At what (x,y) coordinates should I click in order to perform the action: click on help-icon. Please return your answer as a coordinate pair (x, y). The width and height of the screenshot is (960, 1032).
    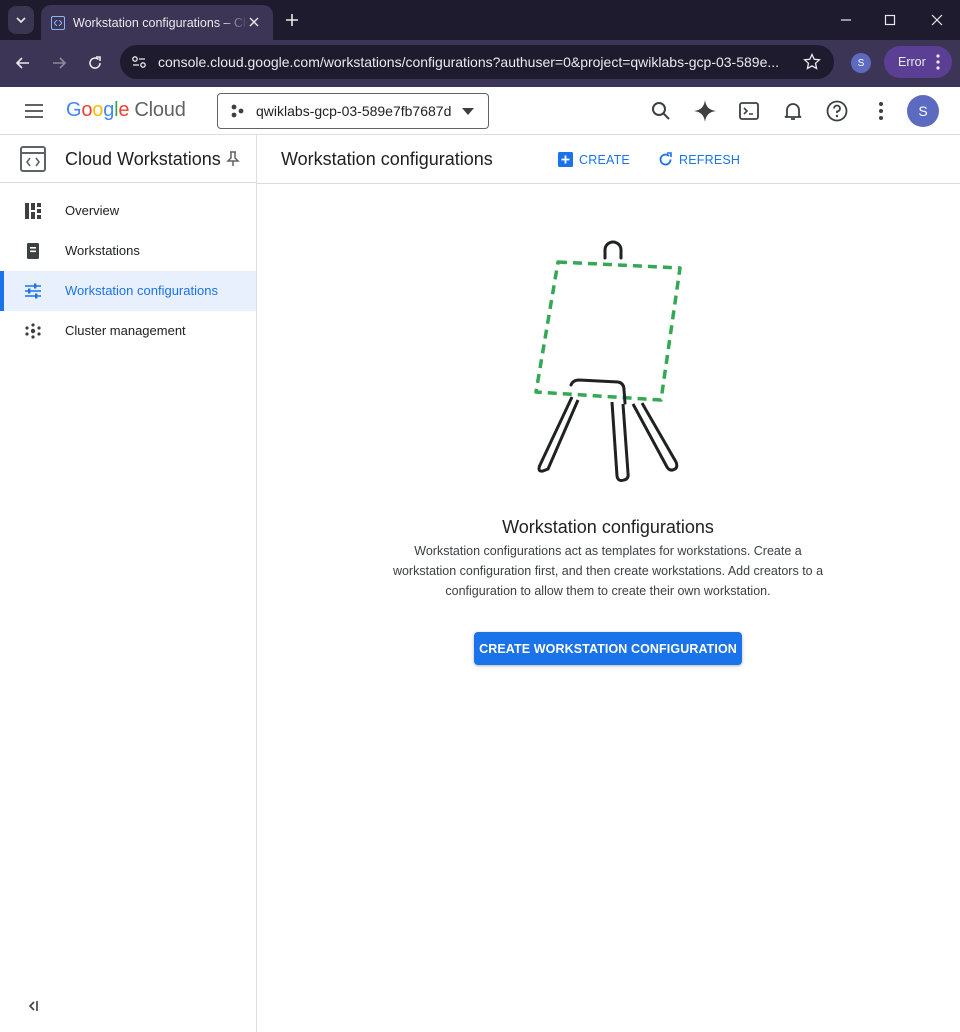
    Looking at the image, I should click on (837, 111).